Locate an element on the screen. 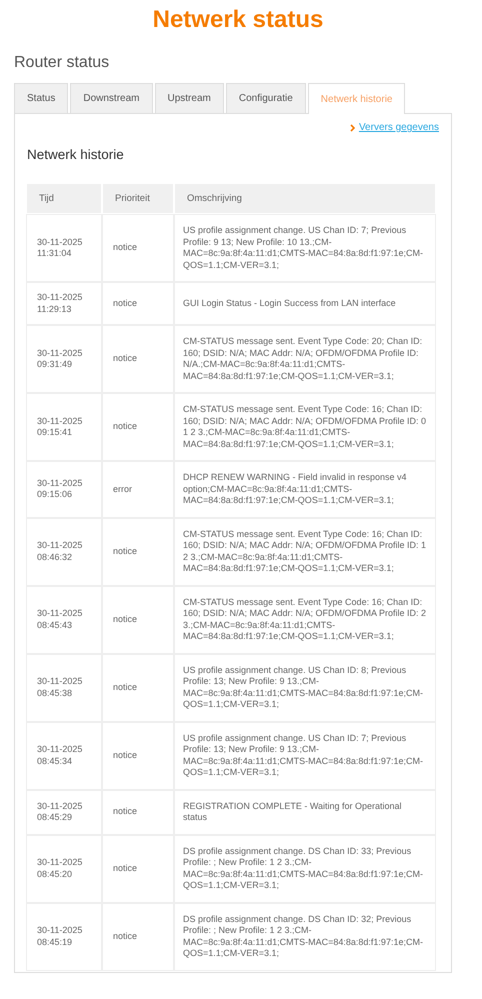 The image size is (482, 999). panel-title: Netwerk historie is located at coordinates (76, 154).